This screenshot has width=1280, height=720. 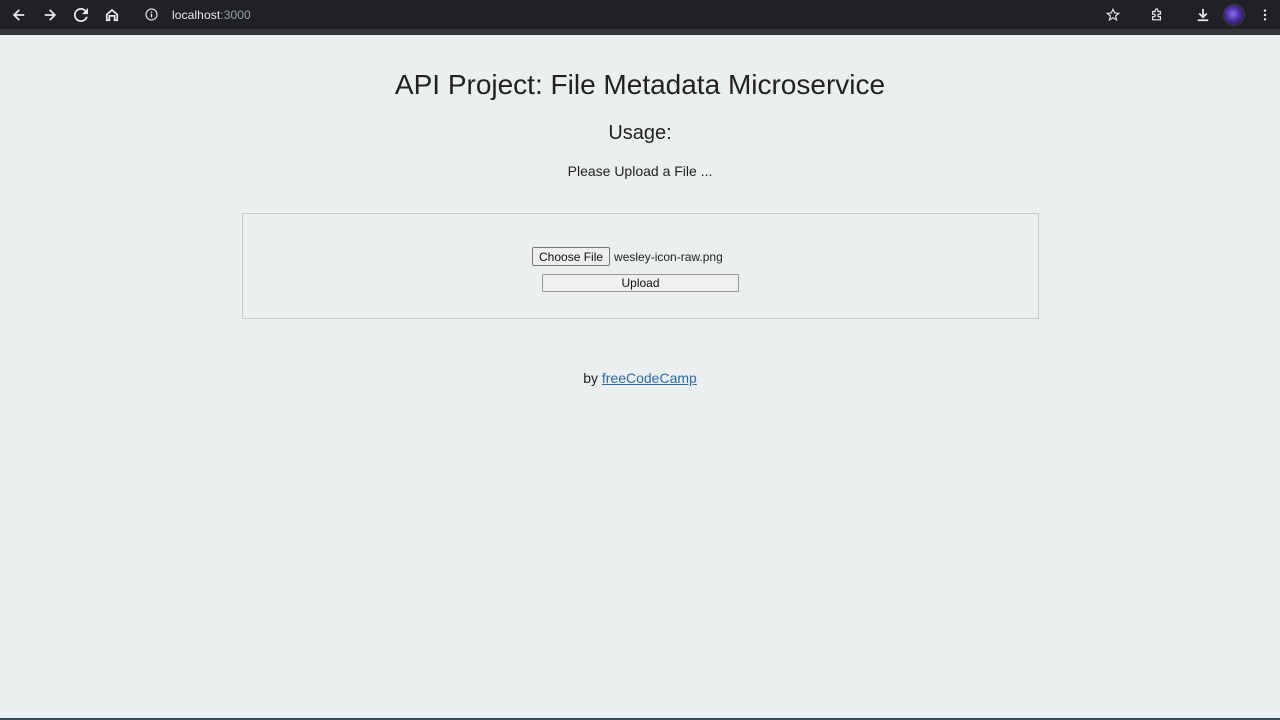 What do you see at coordinates (640, 133) in the screenshot?
I see `usage-heading: Usage:` at bounding box center [640, 133].